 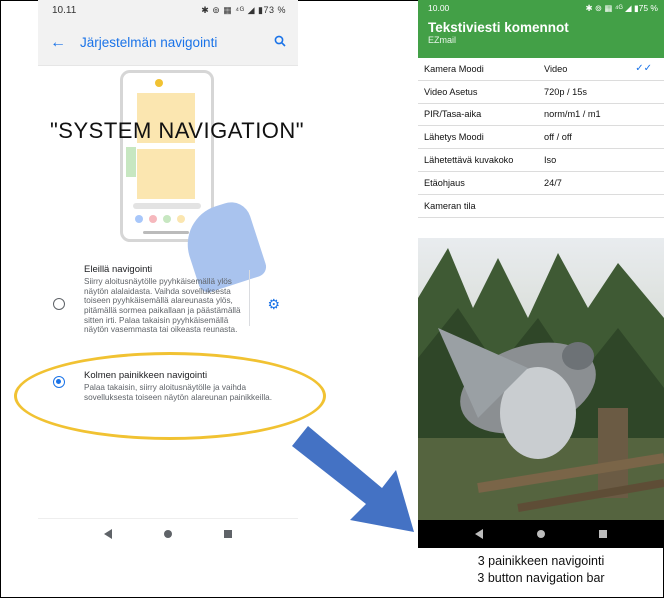 I want to click on status-icons: ✱ ⊚ ▦ ⁴ᴳ ◢ ▮73 %, so click(x=243, y=9).